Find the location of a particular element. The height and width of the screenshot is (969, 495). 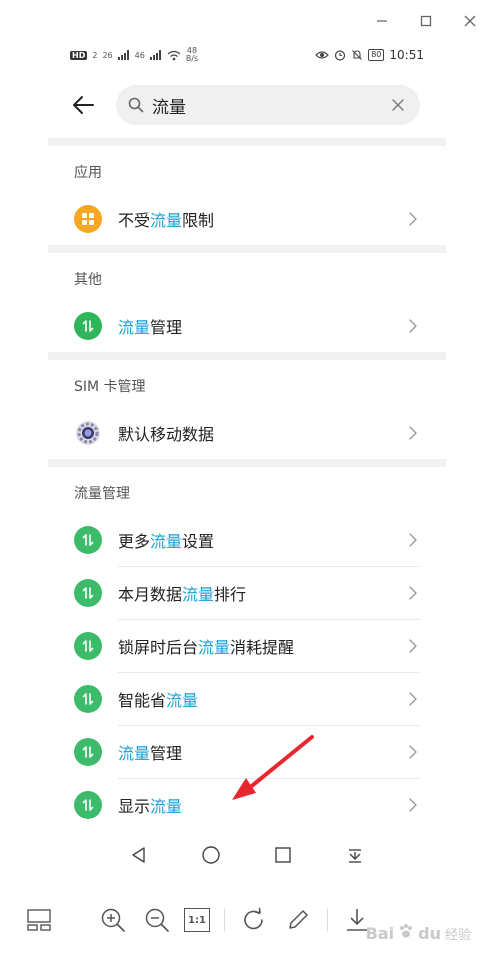

result-item: 不受流量限制 is located at coordinates (247, 218).